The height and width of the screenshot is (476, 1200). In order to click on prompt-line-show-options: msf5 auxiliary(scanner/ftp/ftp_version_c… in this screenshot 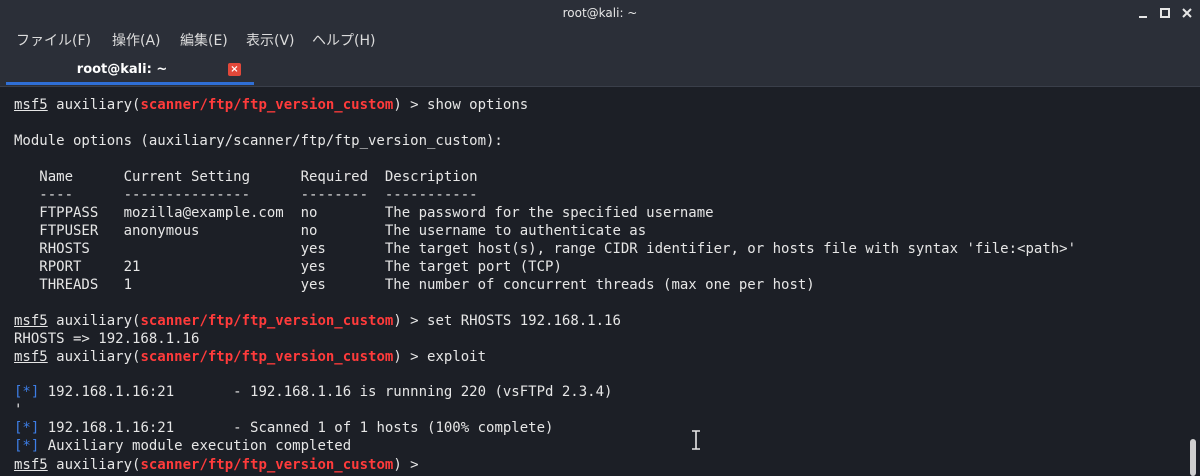, I will do `click(271, 105)`.